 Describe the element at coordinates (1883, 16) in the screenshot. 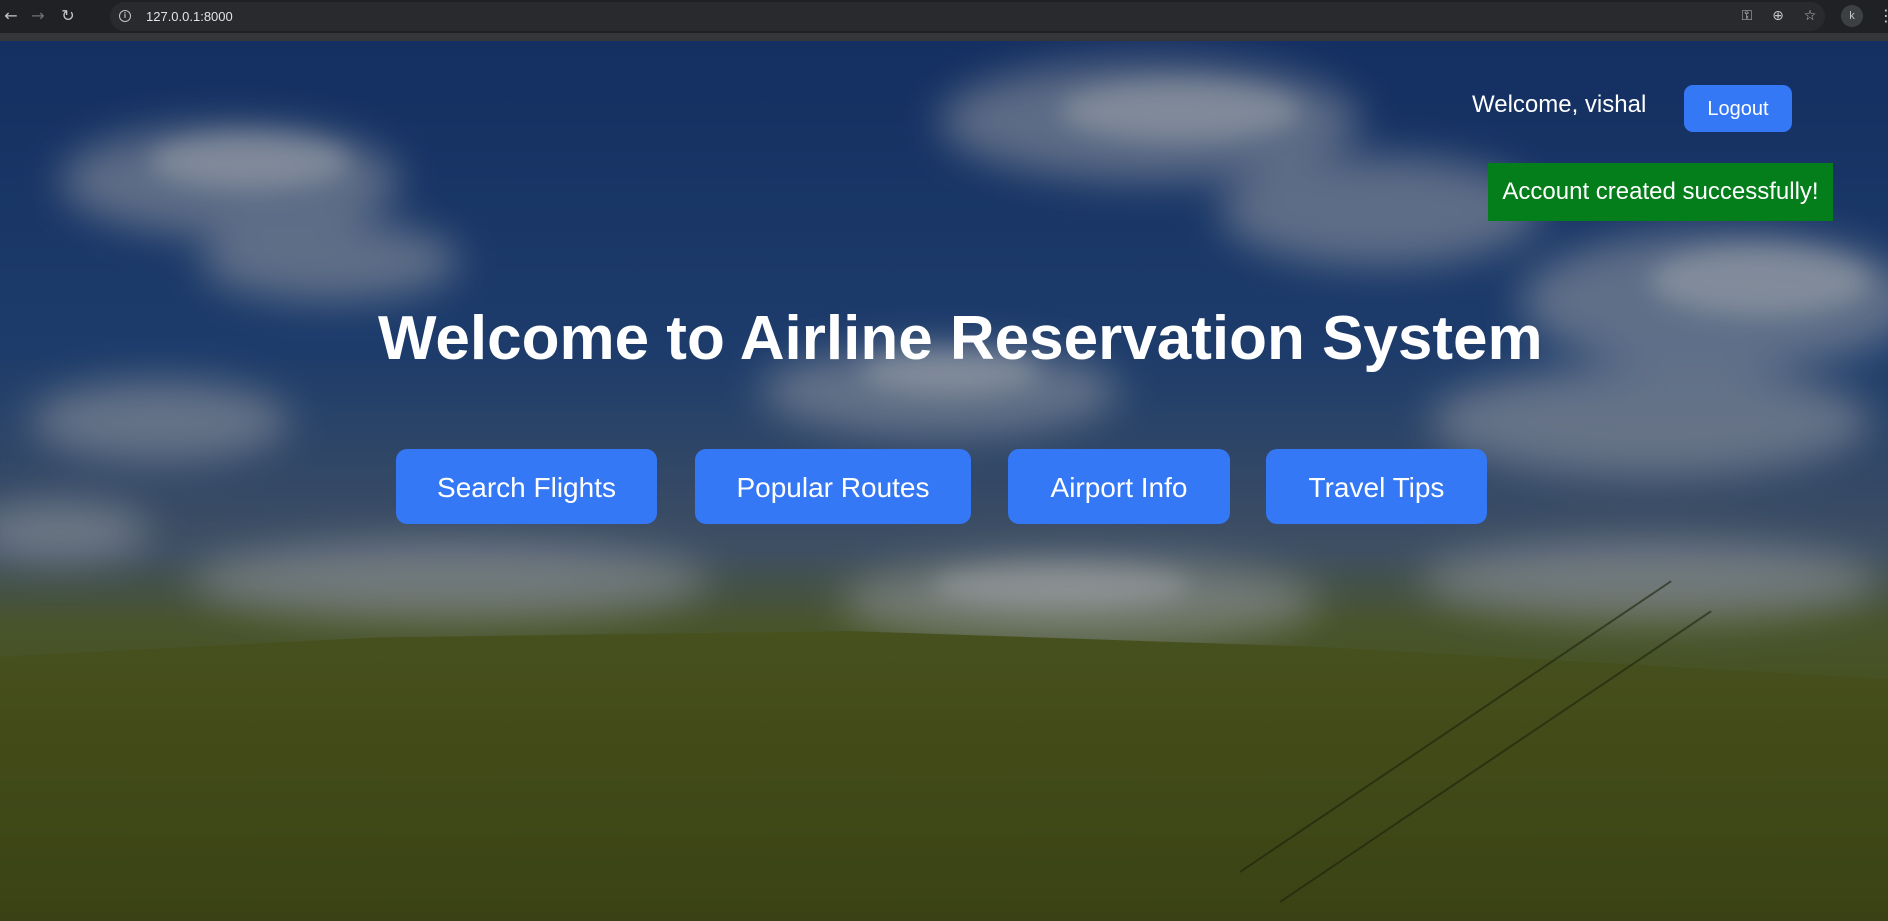

I see `browser-menu-icon: ⋮` at that location.